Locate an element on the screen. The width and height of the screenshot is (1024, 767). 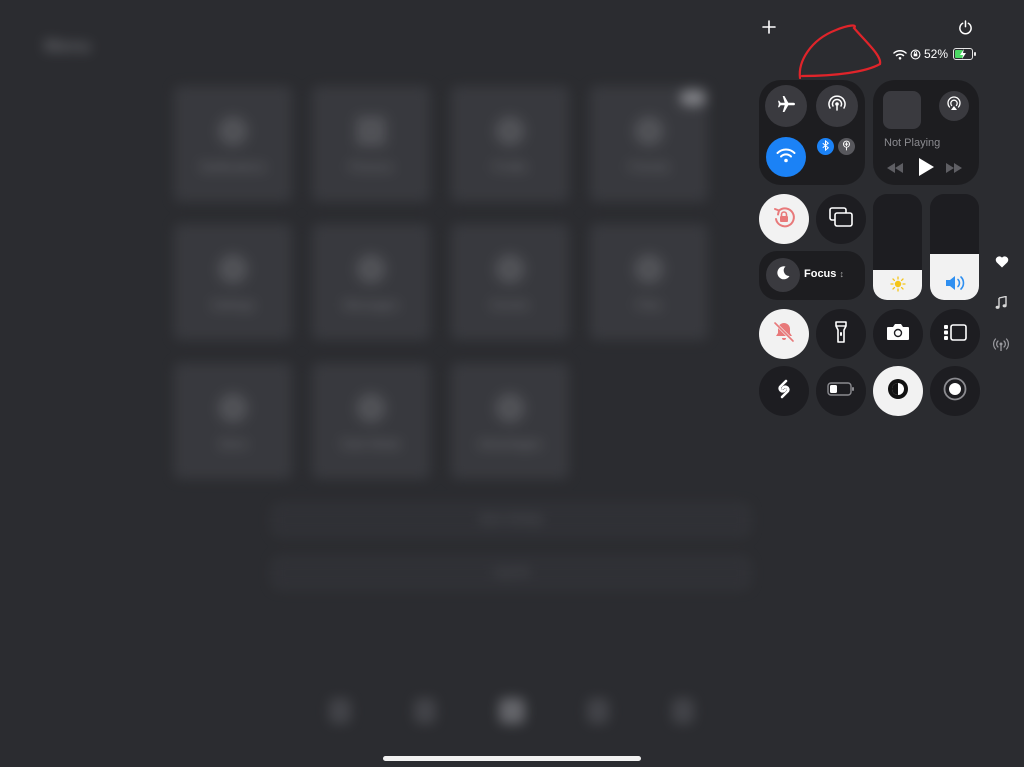
camera-icon is located at coordinates (898, 334).